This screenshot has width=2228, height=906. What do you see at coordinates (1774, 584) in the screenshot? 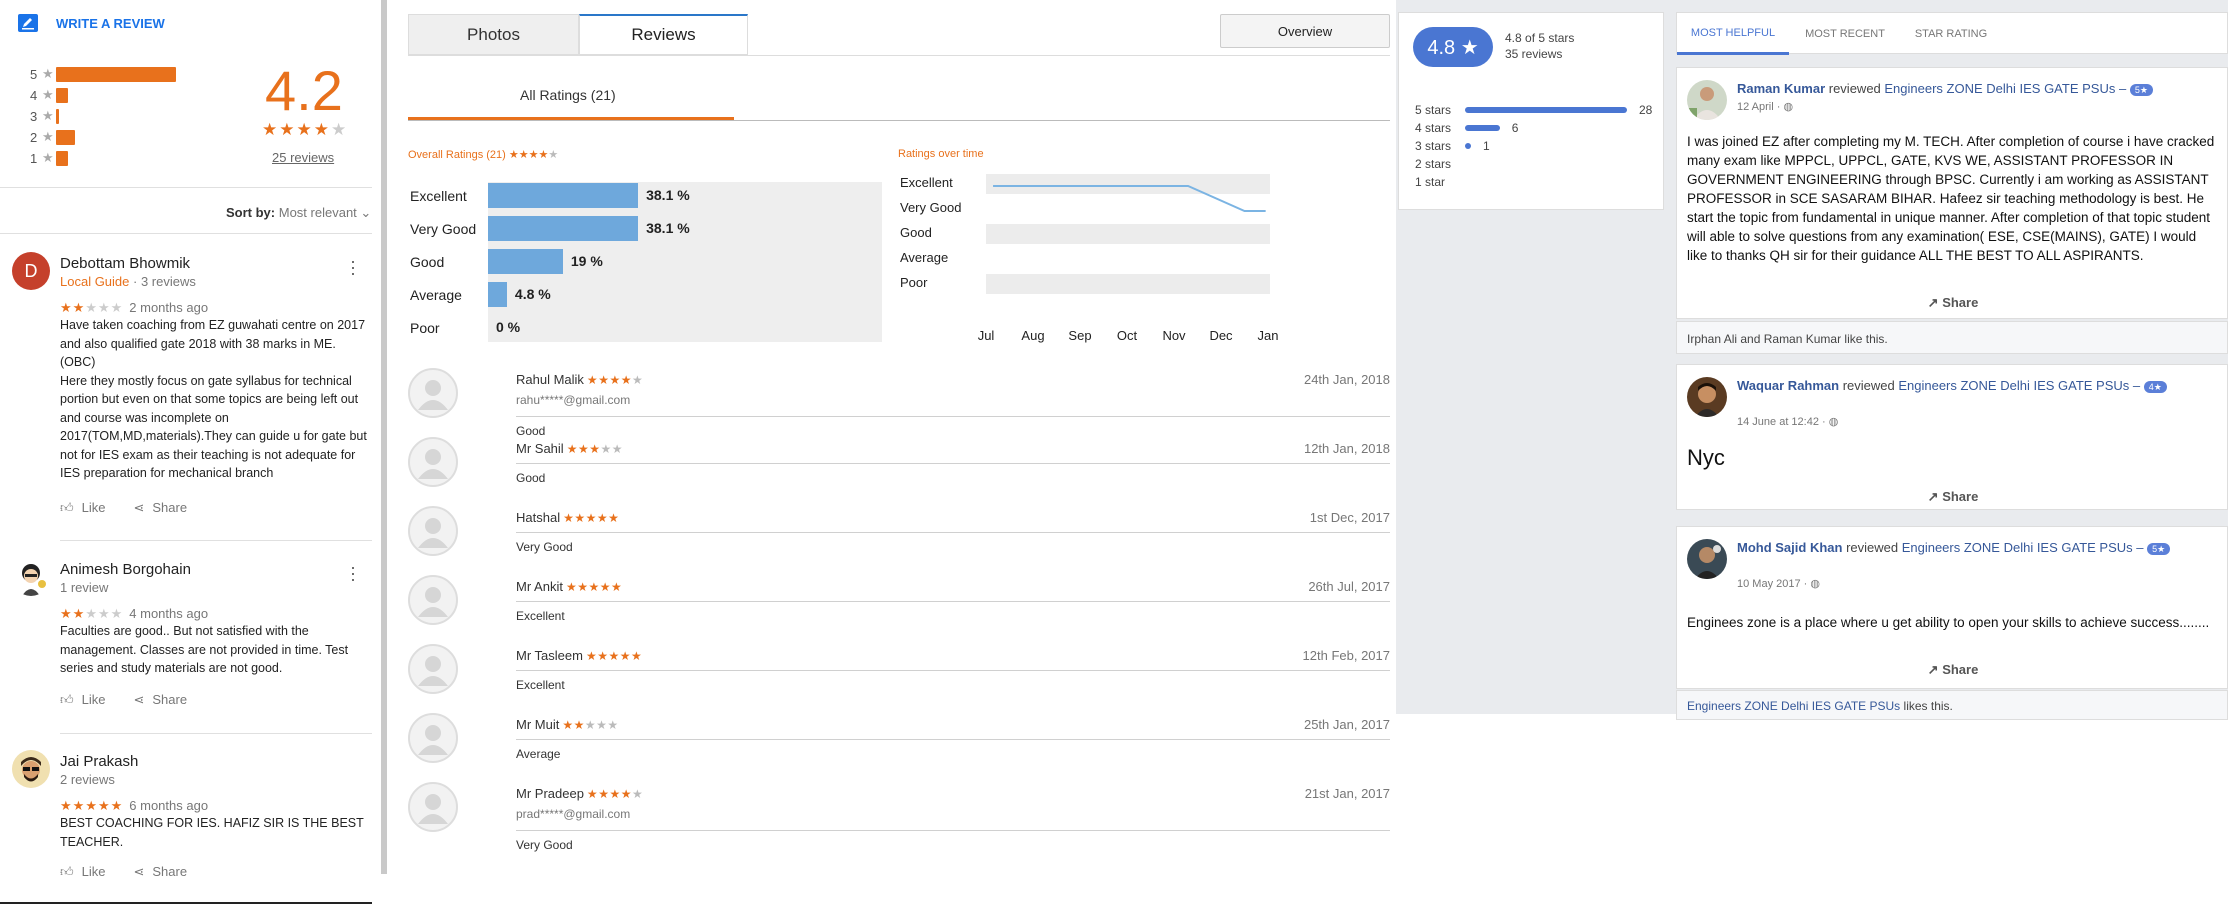
I see `post-time-label: 10 May 2017 ·` at bounding box center [1774, 584].